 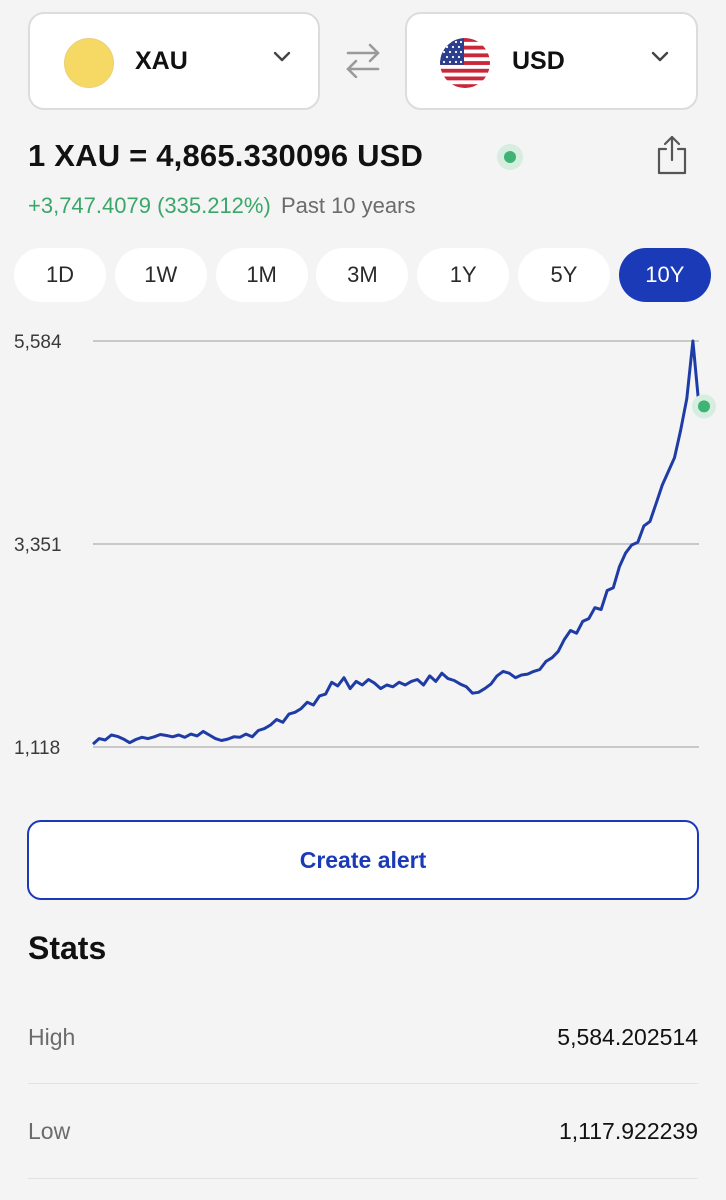 What do you see at coordinates (510, 157) in the screenshot?
I see `live-status-dot` at bounding box center [510, 157].